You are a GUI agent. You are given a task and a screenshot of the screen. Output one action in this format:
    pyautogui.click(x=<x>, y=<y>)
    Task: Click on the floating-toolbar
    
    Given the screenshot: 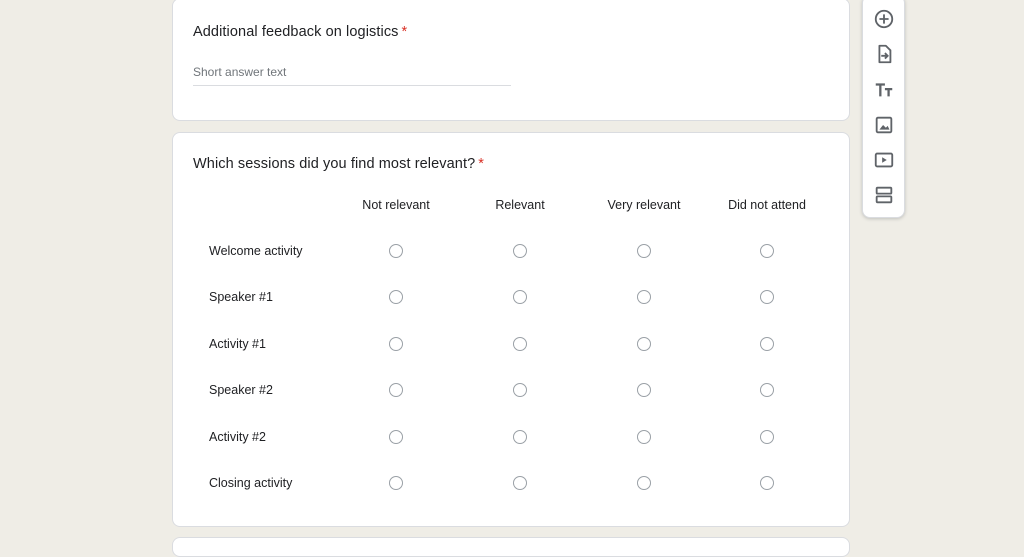 What is the action you would take?
    pyautogui.click(x=883, y=109)
    